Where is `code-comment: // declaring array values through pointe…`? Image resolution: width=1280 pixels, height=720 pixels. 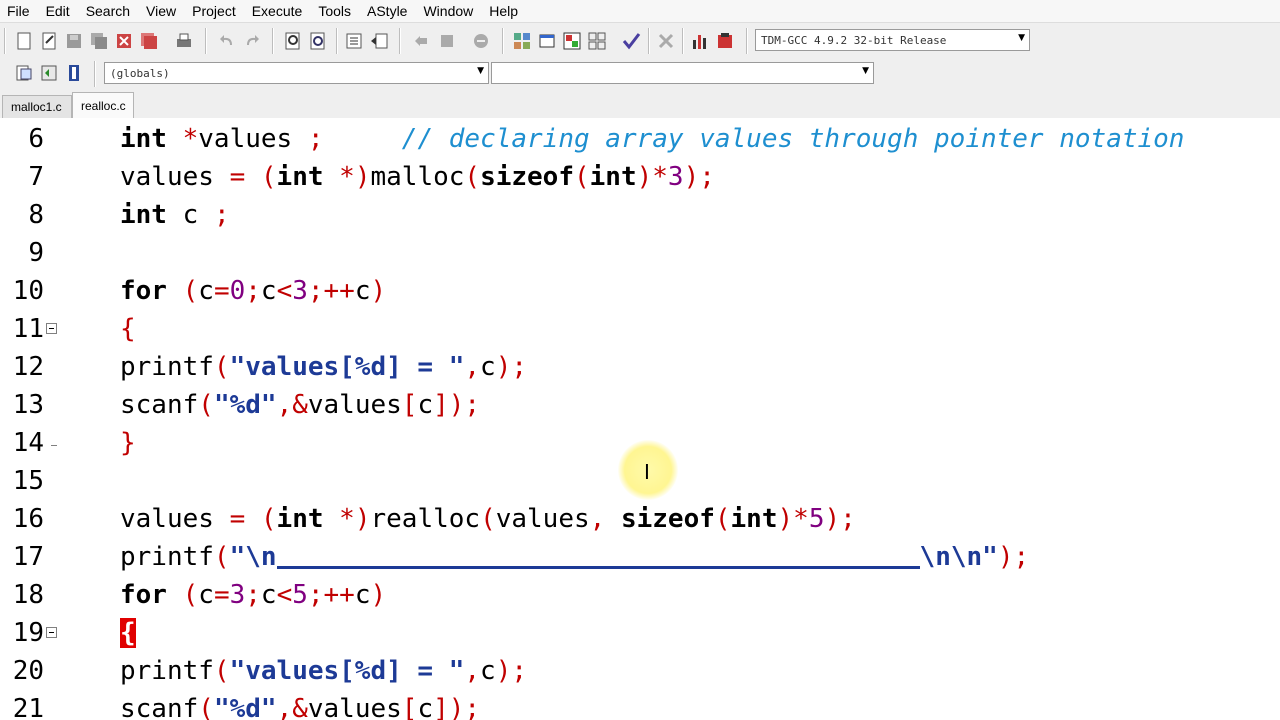
code-comment: // declaring array values through pointe… is located at coordinates (793, 139).